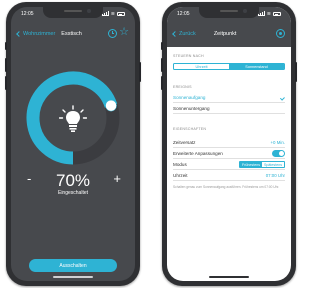  Describe the element at coordinates (278, 153) in the screenshot. I see `advanced-toggle` at that location.